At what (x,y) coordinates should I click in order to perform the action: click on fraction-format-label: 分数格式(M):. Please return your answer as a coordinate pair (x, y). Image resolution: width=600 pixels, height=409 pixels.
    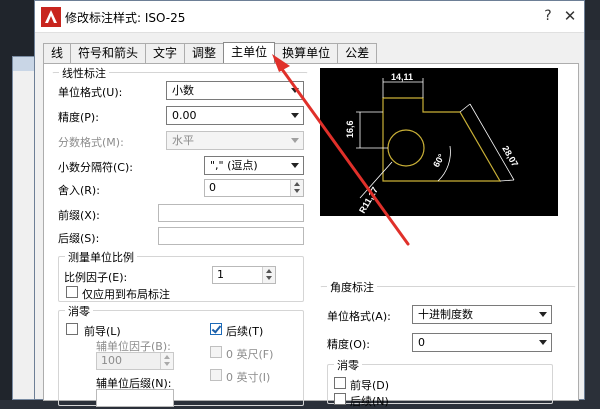
    Looking at the image, I should click on (91, 142).